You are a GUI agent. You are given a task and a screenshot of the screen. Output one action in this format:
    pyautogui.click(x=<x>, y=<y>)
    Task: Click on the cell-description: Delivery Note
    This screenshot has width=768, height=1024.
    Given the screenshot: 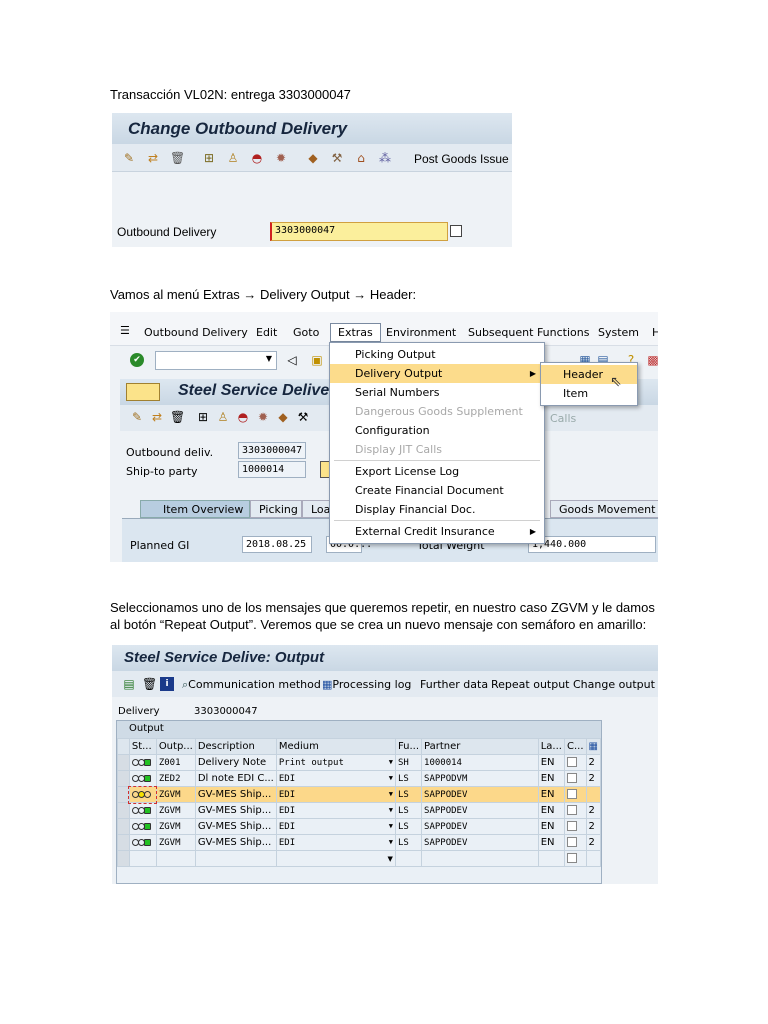 What is the action you would take?
    pyautogui.click(x=235, y=762)
    